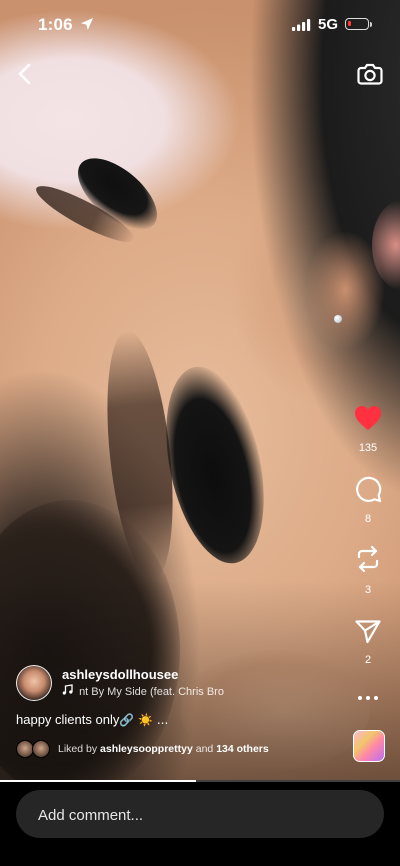  I want to click on battery-tip, so click(371, 24).